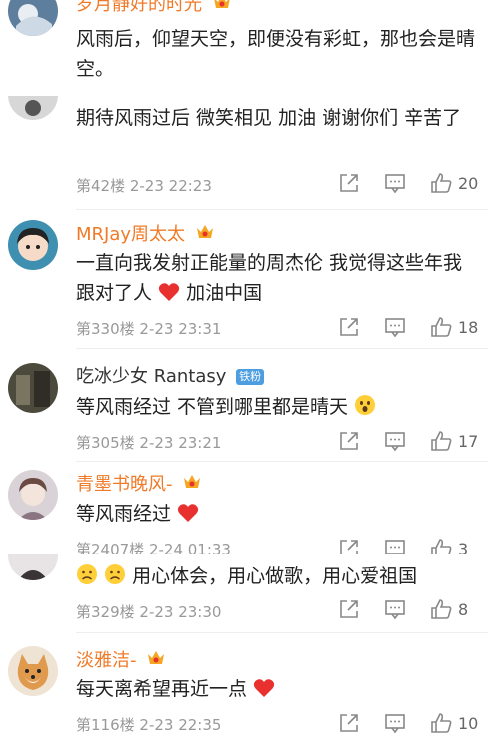 The width and height of the screenshot is (488, 741). What do you see at coordinates (269, 118) in the screenshot?
I see `comment-text: 期待风雨过后 微笑相见 加油 谢谢你们 辛苦了` at bounding box center [269, 118].